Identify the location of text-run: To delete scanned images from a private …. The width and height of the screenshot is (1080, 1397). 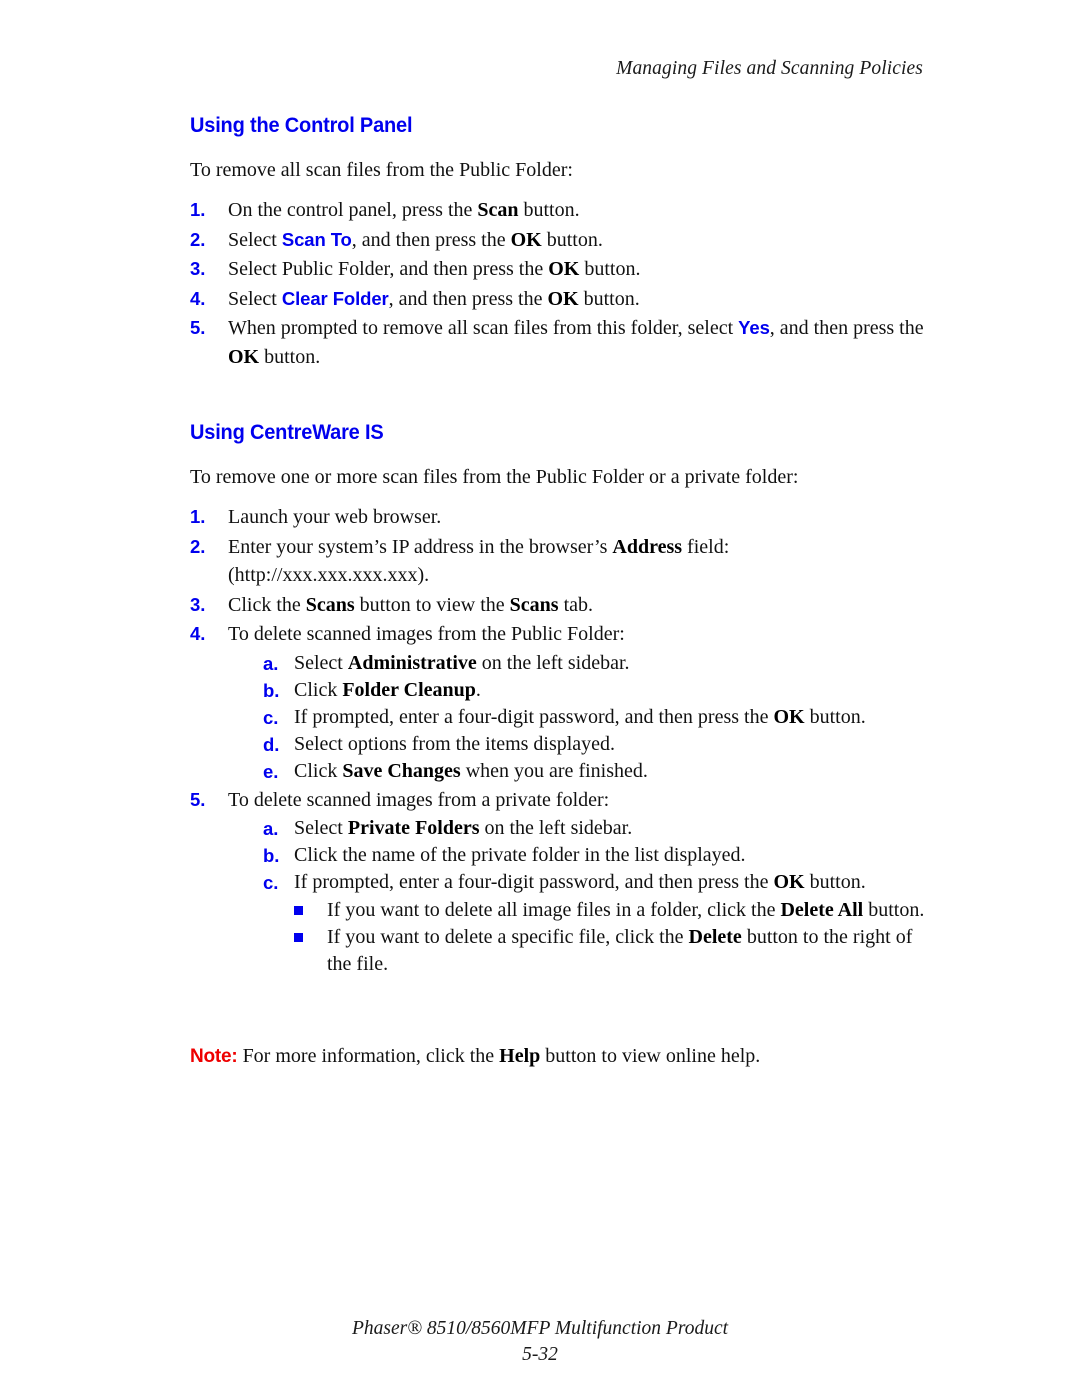
(419, 799).